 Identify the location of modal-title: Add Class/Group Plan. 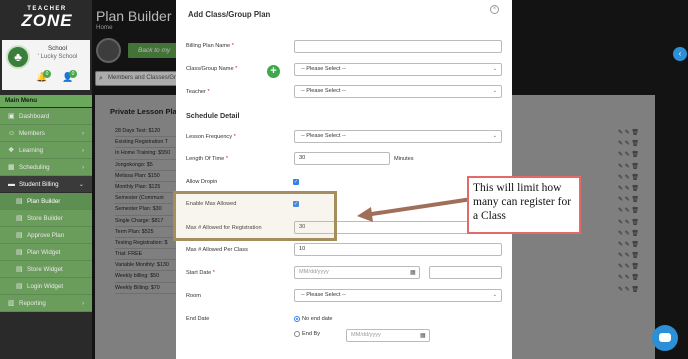
(229, 14).